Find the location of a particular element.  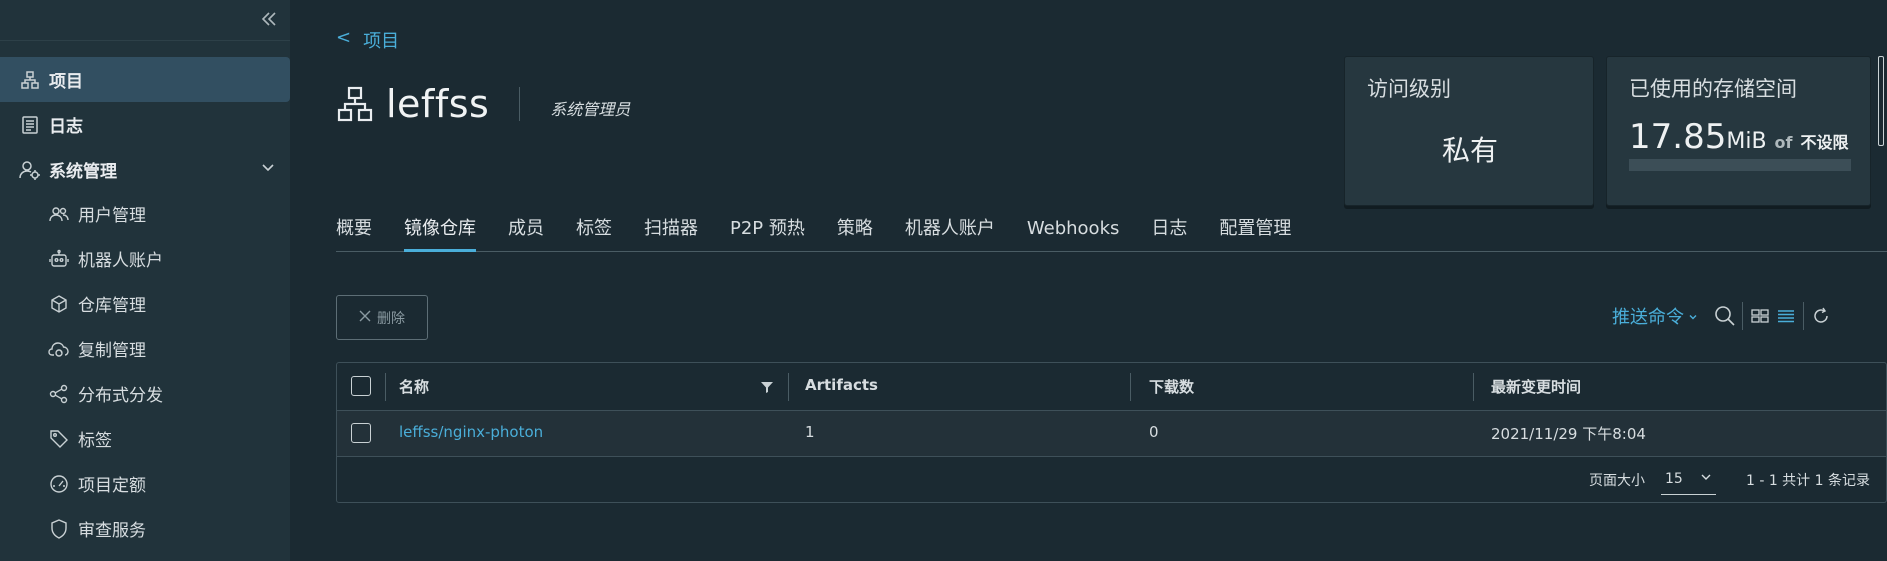

list-view-icon is located at coordinates (1786, 316).